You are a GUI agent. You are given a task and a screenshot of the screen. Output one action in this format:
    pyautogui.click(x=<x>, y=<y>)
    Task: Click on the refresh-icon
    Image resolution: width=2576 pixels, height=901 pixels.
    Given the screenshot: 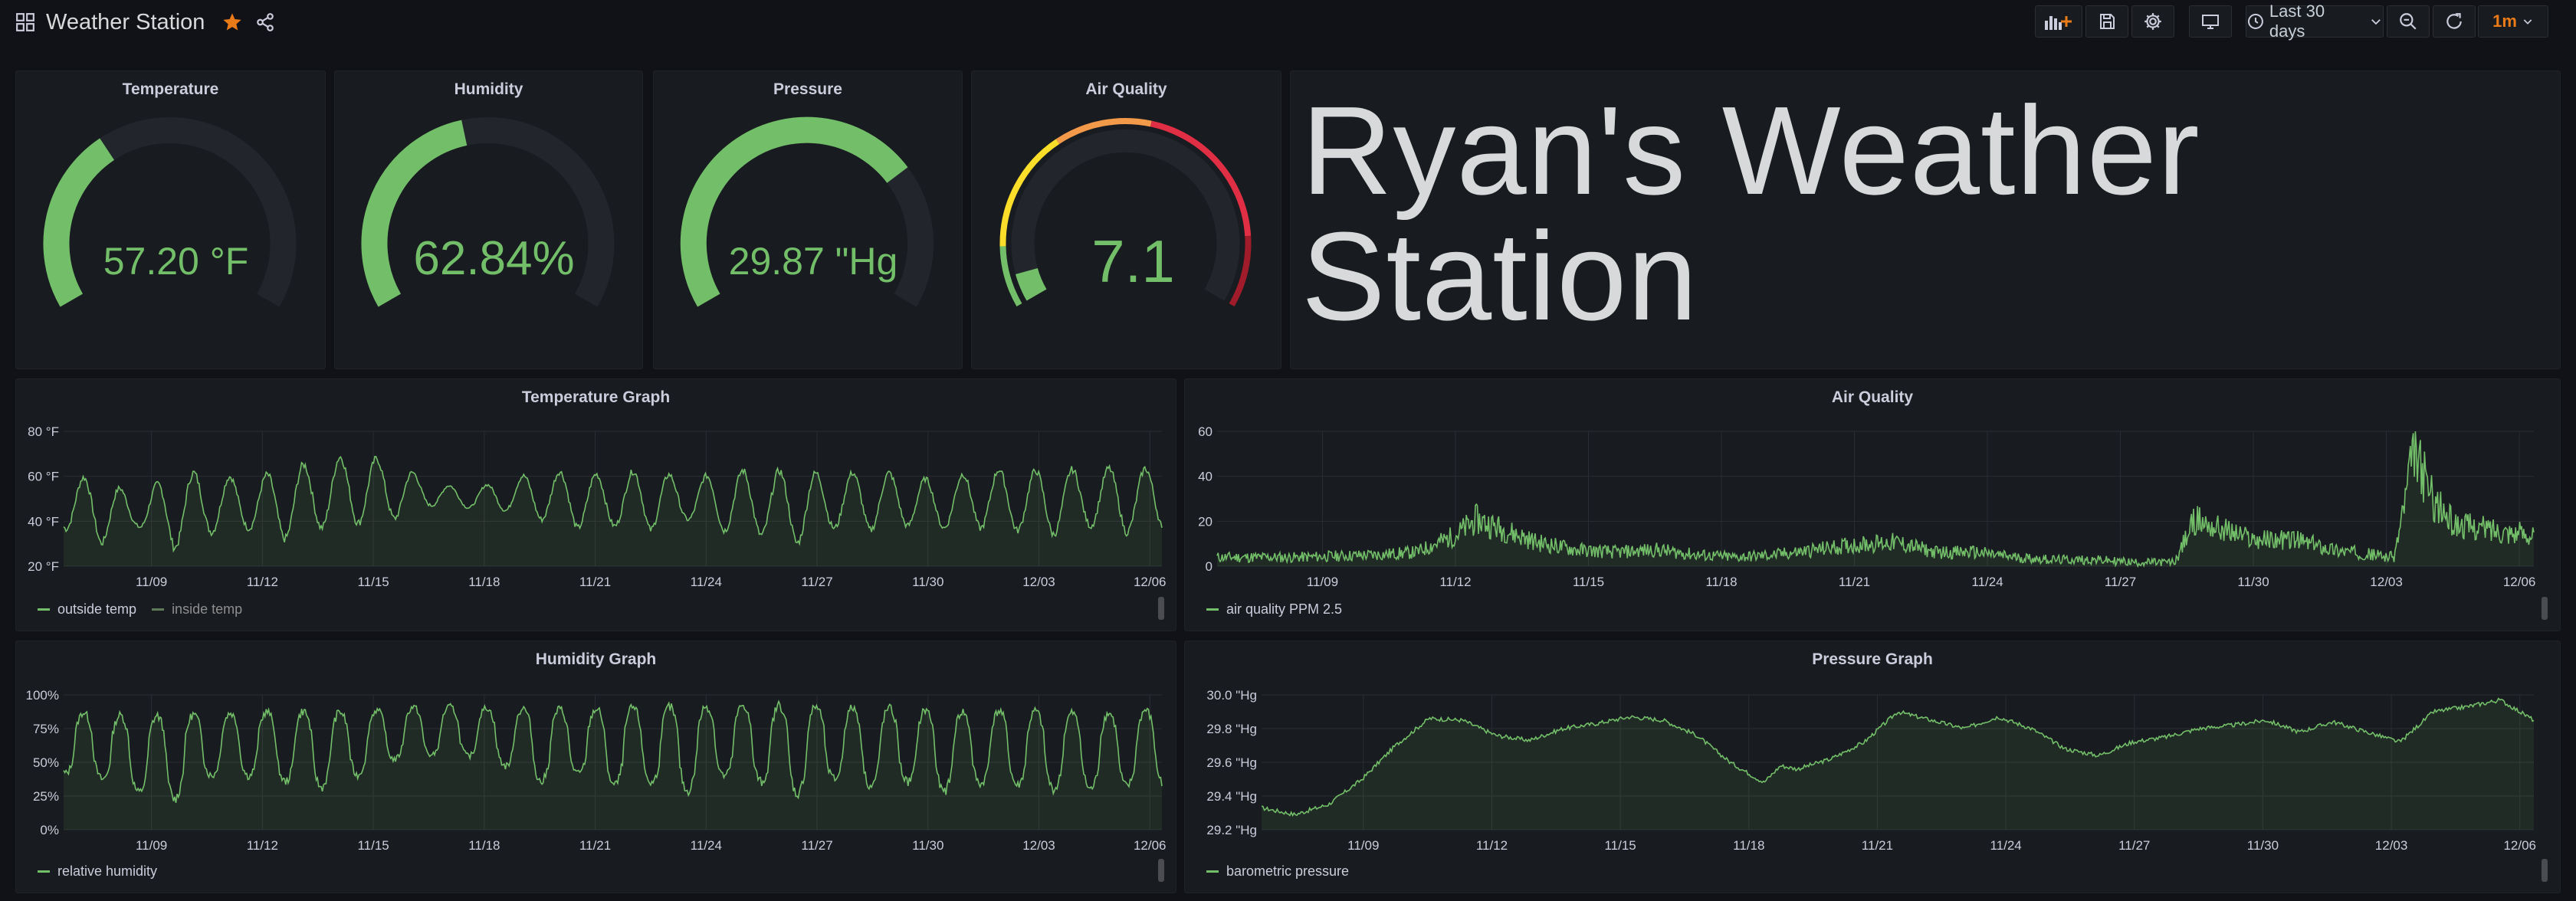 What is the action you would take?
    pyautogui.click(x=2454, y=21)
    